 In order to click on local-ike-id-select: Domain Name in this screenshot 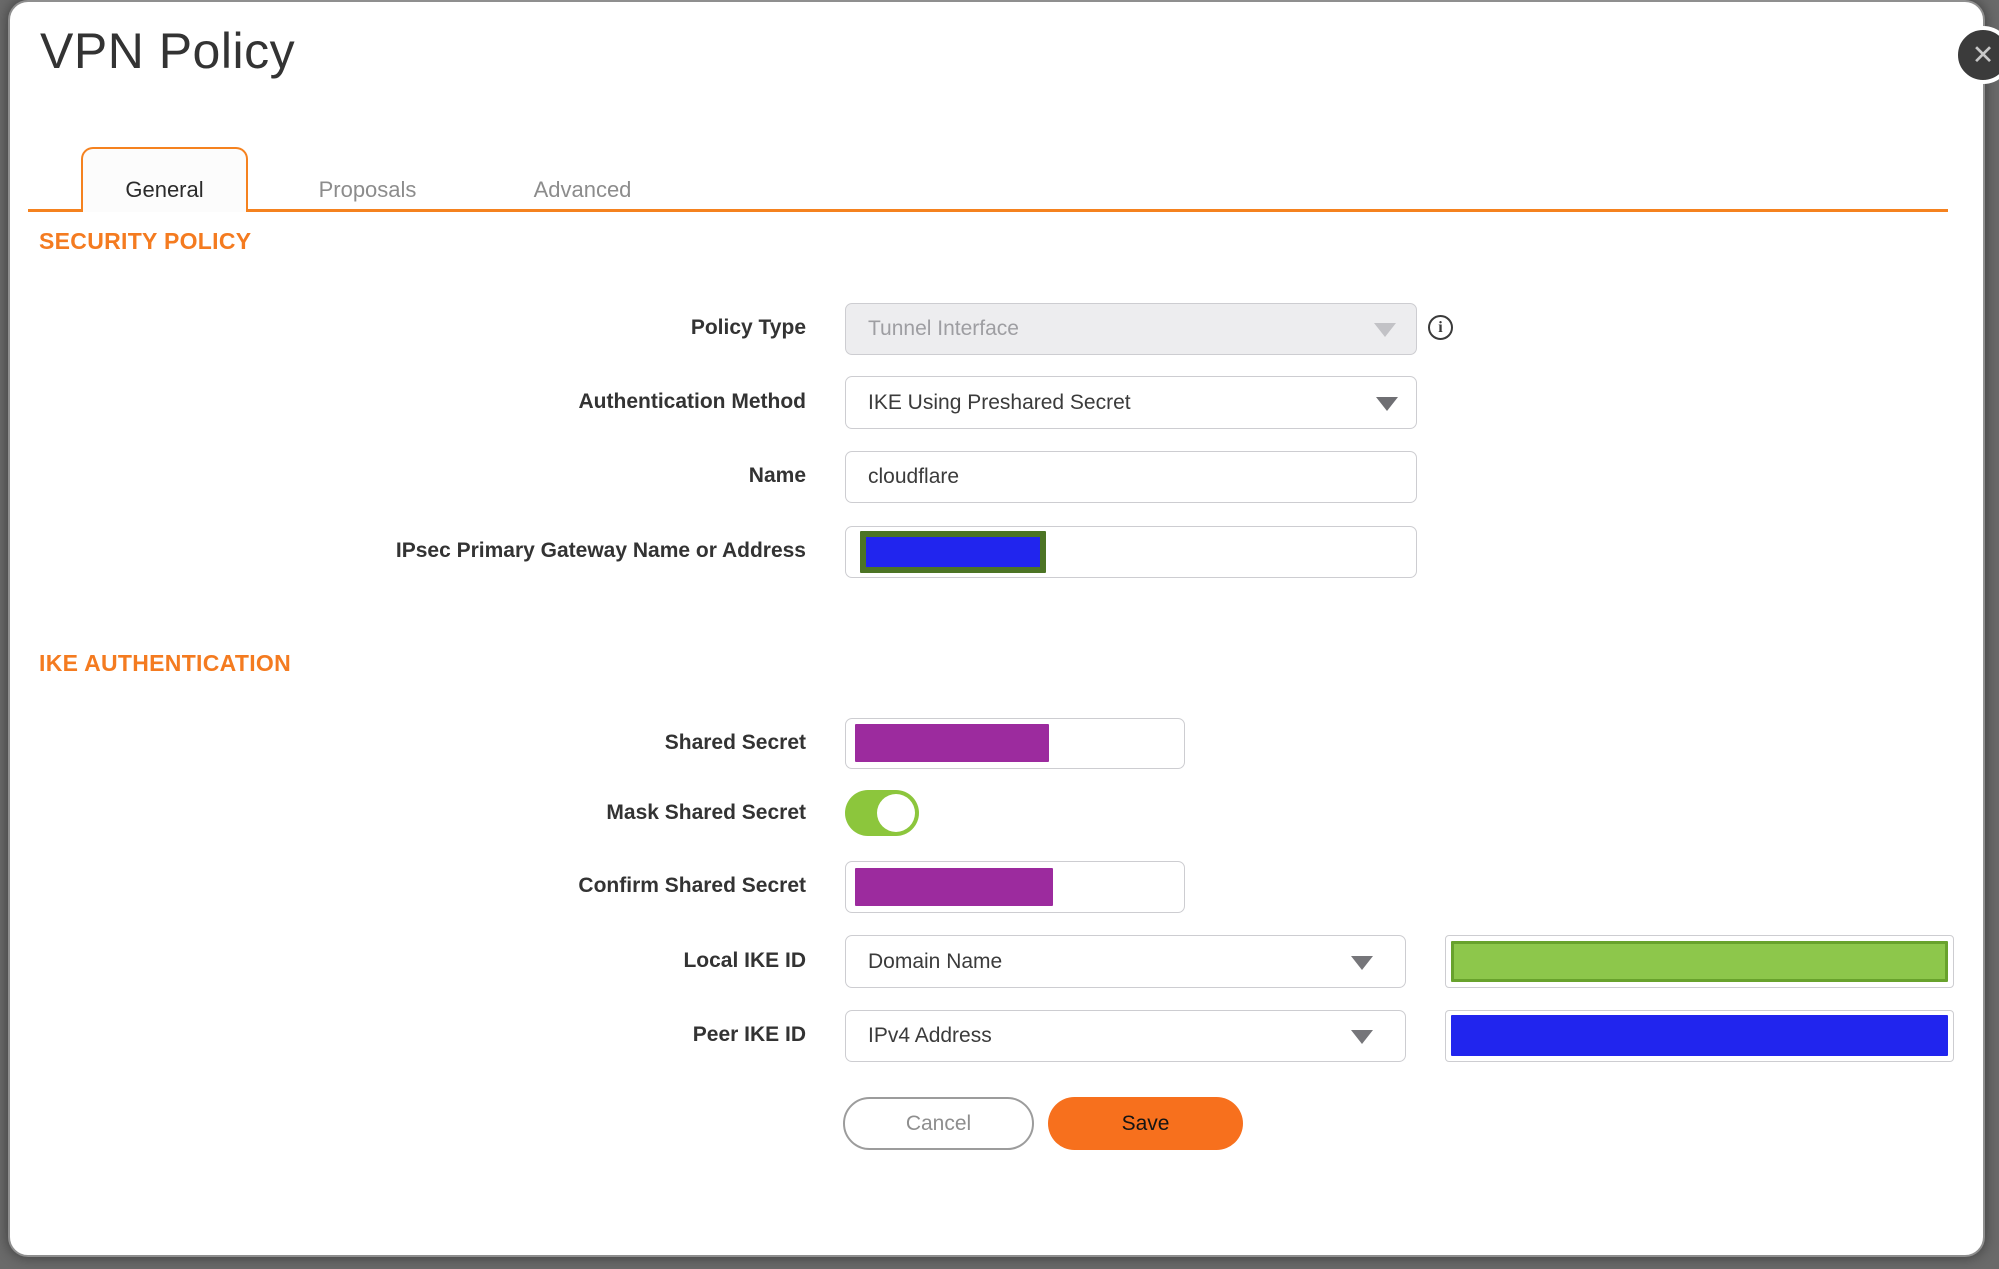, I will do `click(1125, 961)`.